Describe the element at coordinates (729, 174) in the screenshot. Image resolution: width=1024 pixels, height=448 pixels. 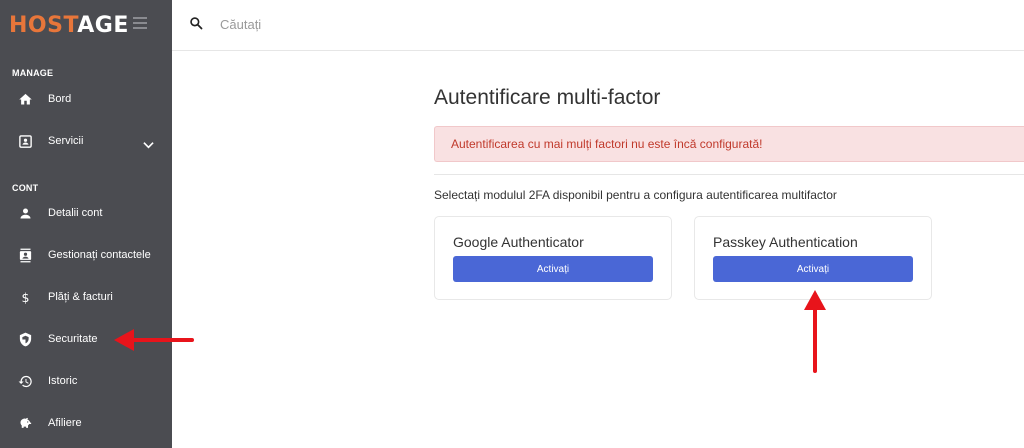
I see `divider` at that location.